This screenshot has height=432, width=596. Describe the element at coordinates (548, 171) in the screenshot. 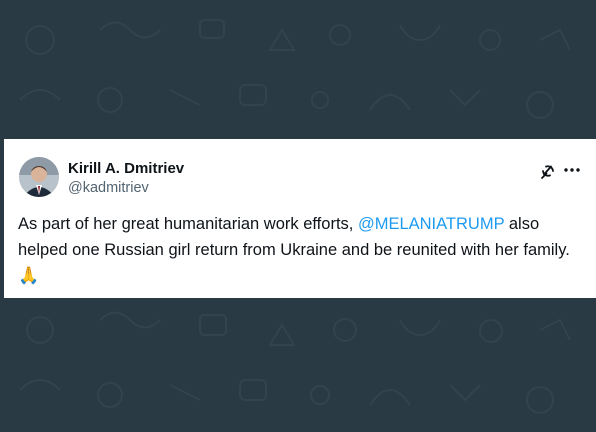

I see `grok-icon` at that location.